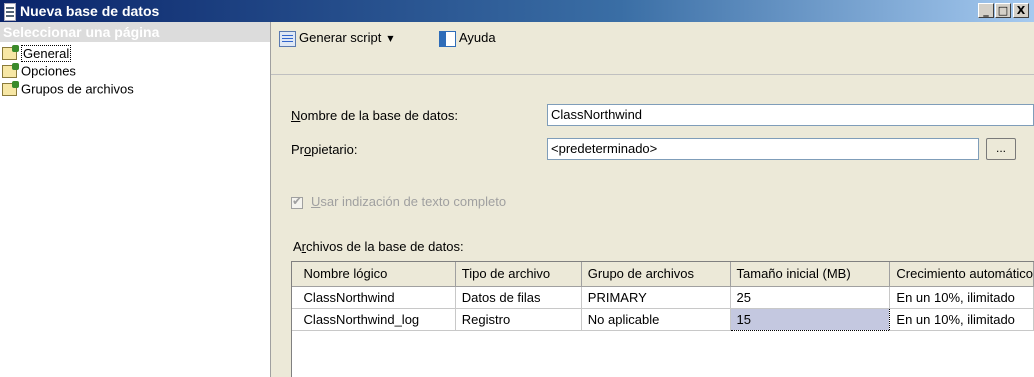 The height and width of the screenshot is (377, 1034). What do you see at coordinates (135, 32) in the screenshot?
I see `page-selector-header: Seleccionar una página` at bounding box center [135, 32].